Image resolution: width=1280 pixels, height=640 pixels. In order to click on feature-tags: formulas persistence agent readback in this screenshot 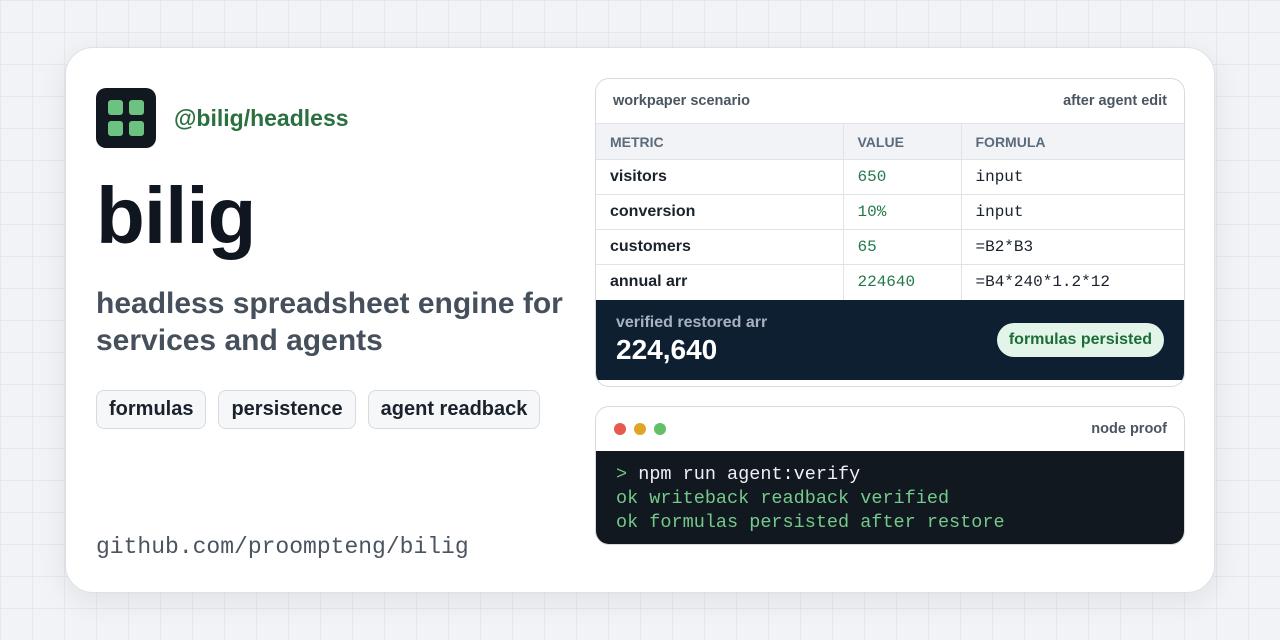, I will do `click(318, 409)`.